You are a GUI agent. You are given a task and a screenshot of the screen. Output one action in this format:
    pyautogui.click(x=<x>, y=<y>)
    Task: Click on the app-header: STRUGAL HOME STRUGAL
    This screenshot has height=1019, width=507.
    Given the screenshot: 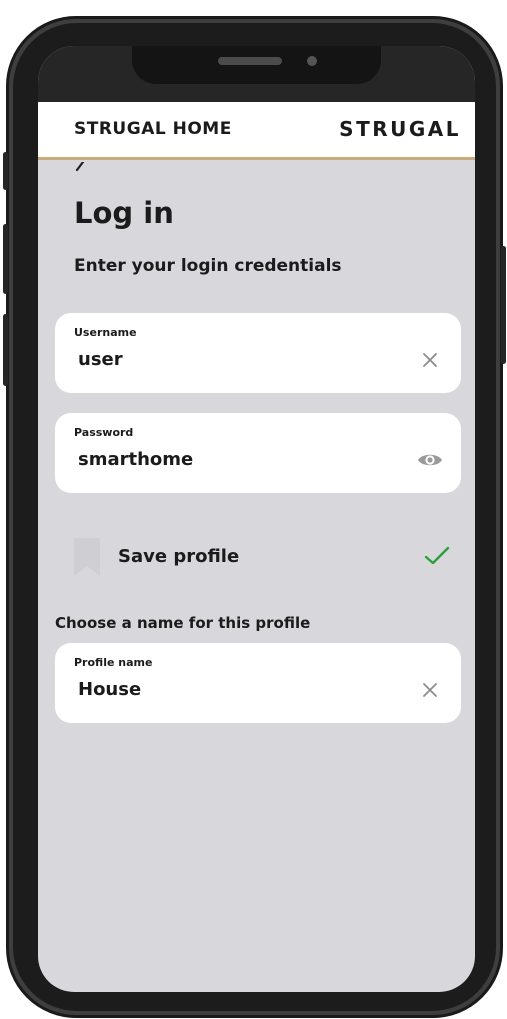 What is the action you would take?
    pyautogui.click(x=256, y=131)
    